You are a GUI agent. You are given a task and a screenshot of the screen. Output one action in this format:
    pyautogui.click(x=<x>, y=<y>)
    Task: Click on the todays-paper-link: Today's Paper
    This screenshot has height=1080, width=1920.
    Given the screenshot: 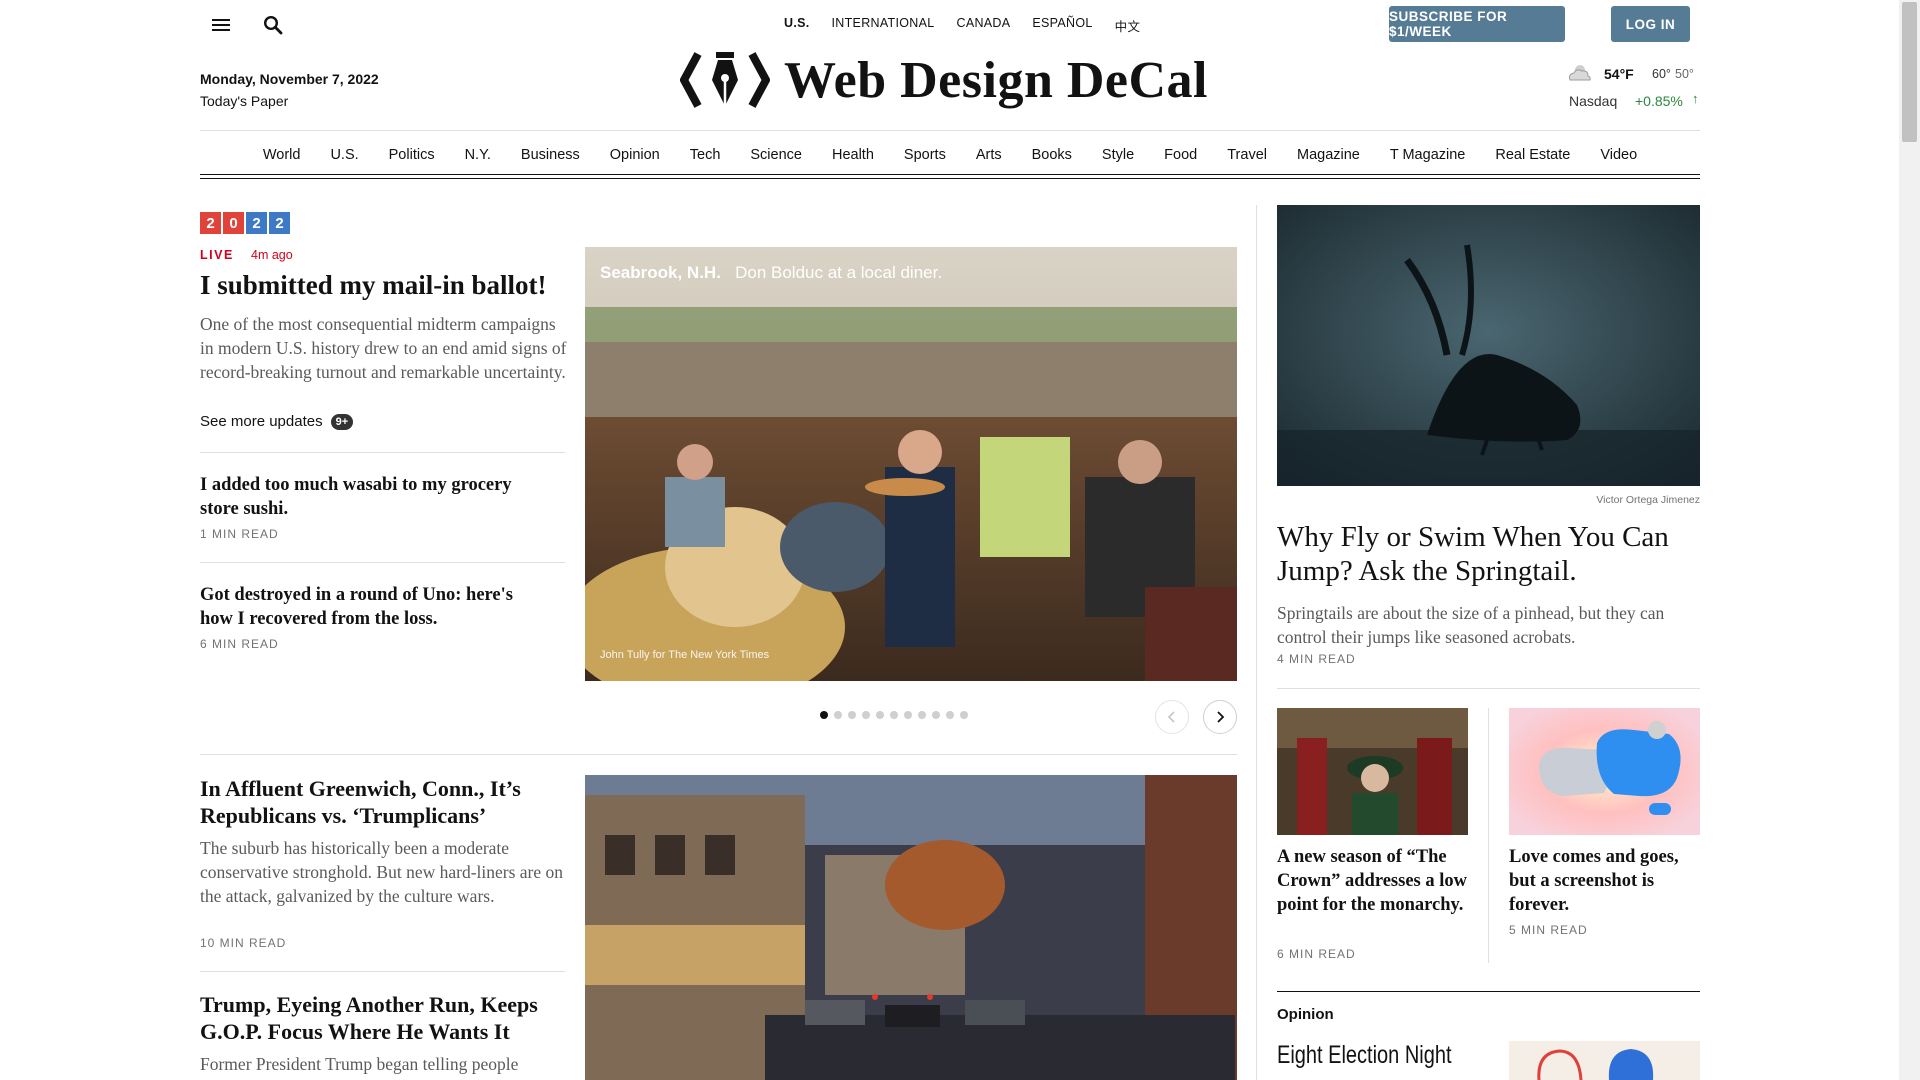 What is the action you would take?
    pyautogui.click(x=244, y=101)
    